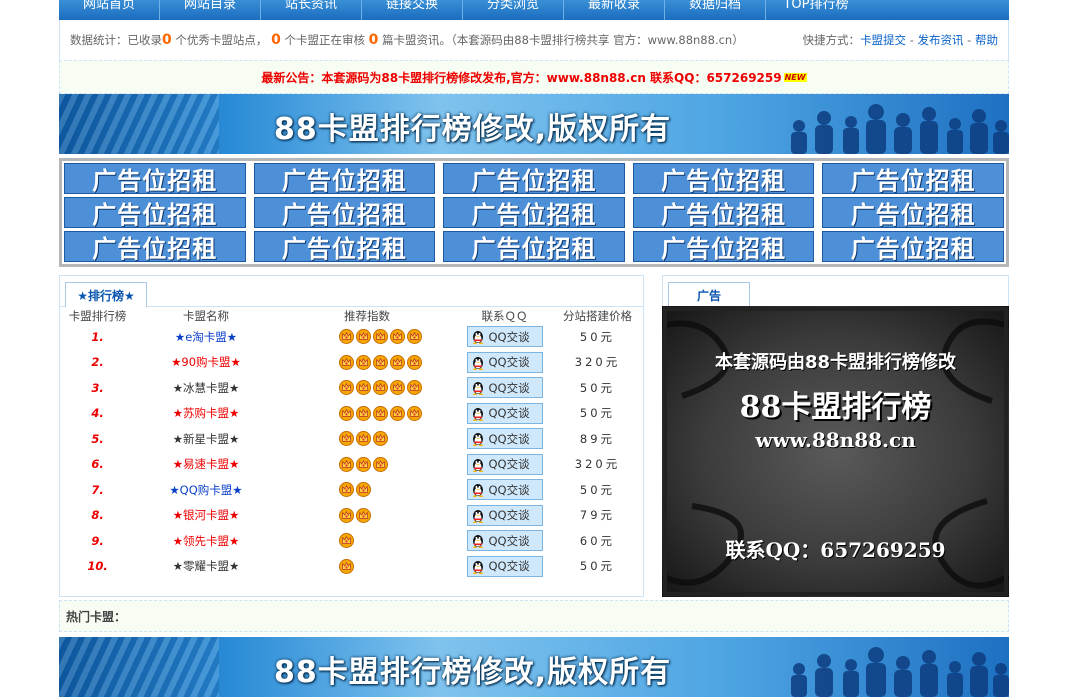 Image resolution: width=1066 pixels, height=697 pixels. Describe the element at coordinates (206, 337) in the screenshot. I see `cardunion-name-link: ★e淘卡盟★` at that location.